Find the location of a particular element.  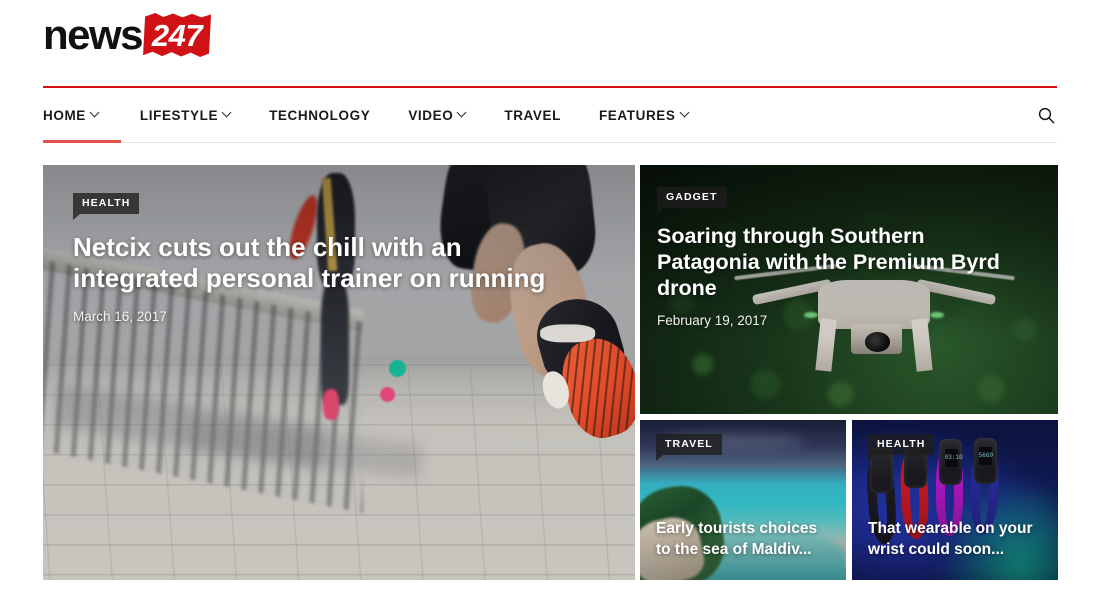

search-icon is located at coordinates (1046, 115).